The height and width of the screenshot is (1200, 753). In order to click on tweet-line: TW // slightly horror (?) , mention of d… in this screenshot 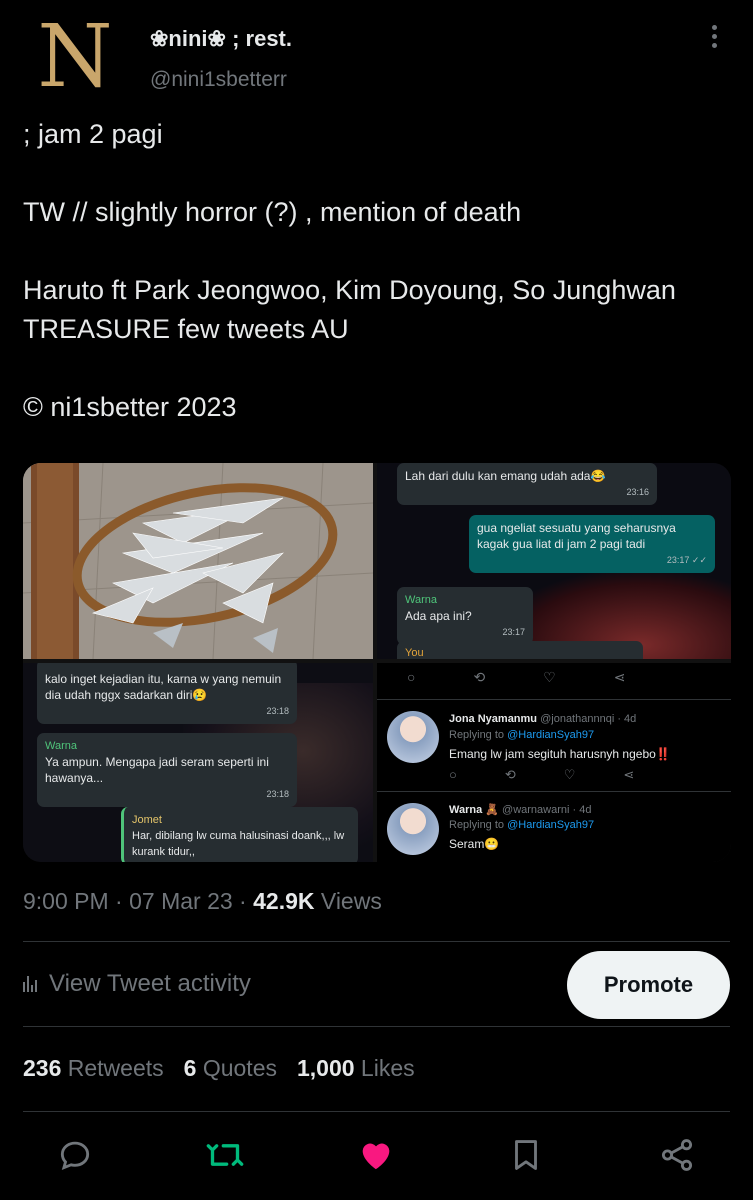, I will do `click(272, 212)`.